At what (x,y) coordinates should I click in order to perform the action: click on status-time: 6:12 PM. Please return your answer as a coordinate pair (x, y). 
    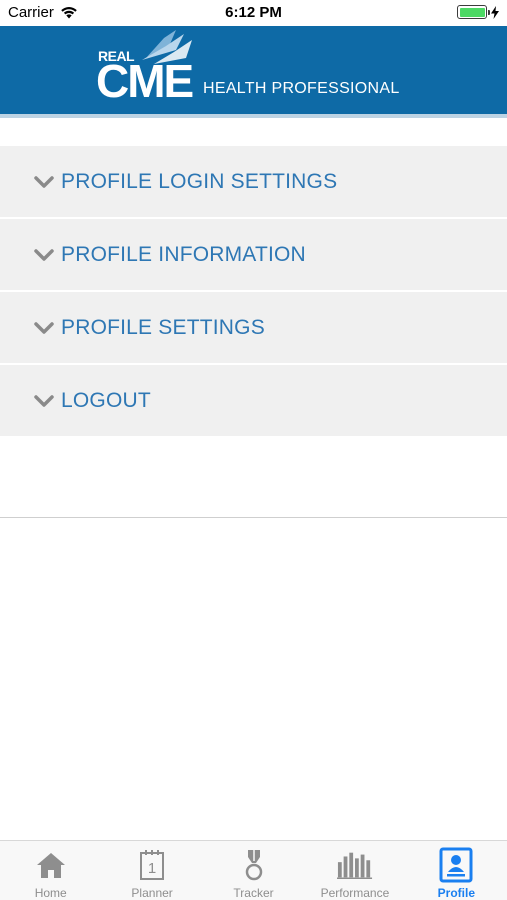
    Looking at the image, I should click on (253, 12).